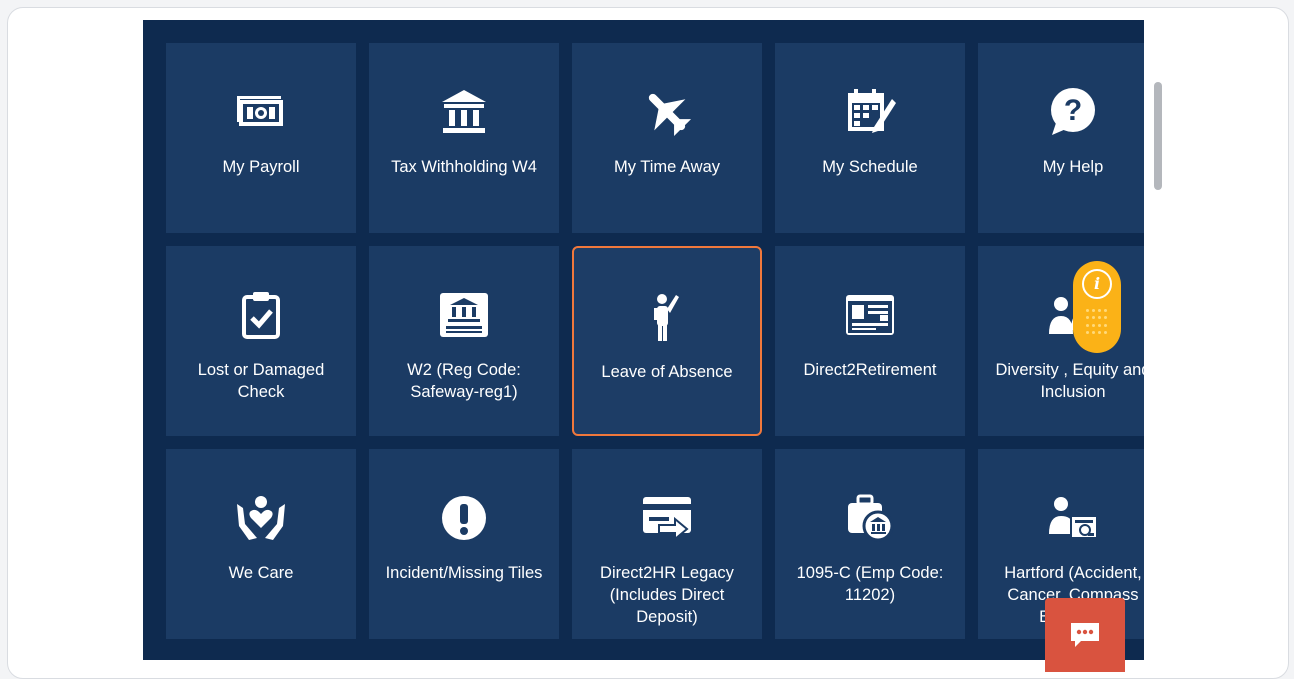 Image resolution: width=1294 pixels, height=679 pixels. What do you see at coordinates (261, 518) in the screenshot?
I see `hands-heart-icon` at bounding box center [261, 518].